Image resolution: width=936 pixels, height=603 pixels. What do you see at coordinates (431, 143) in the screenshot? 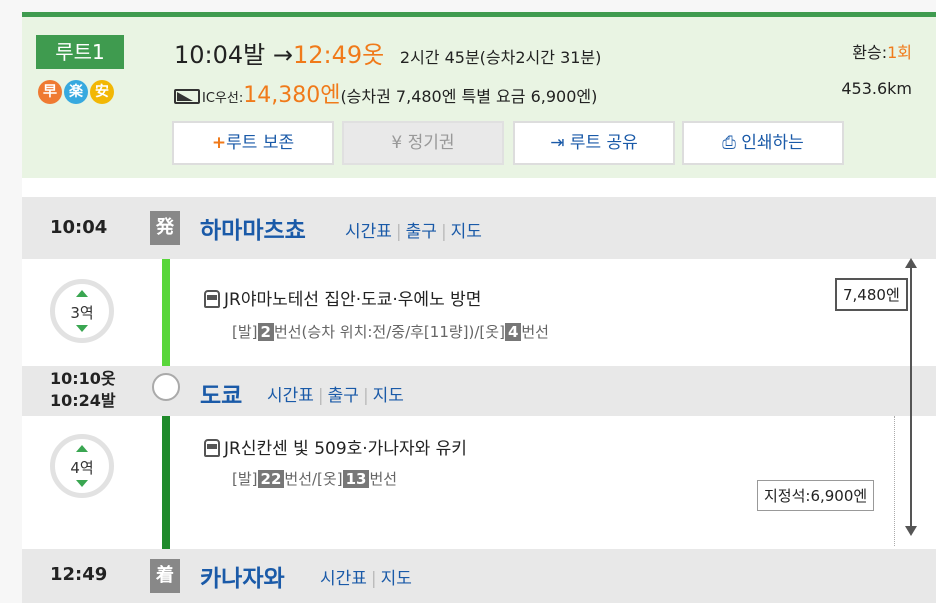
I see `commuter-pass-label: 정기권` at bounding box center [431, 143].